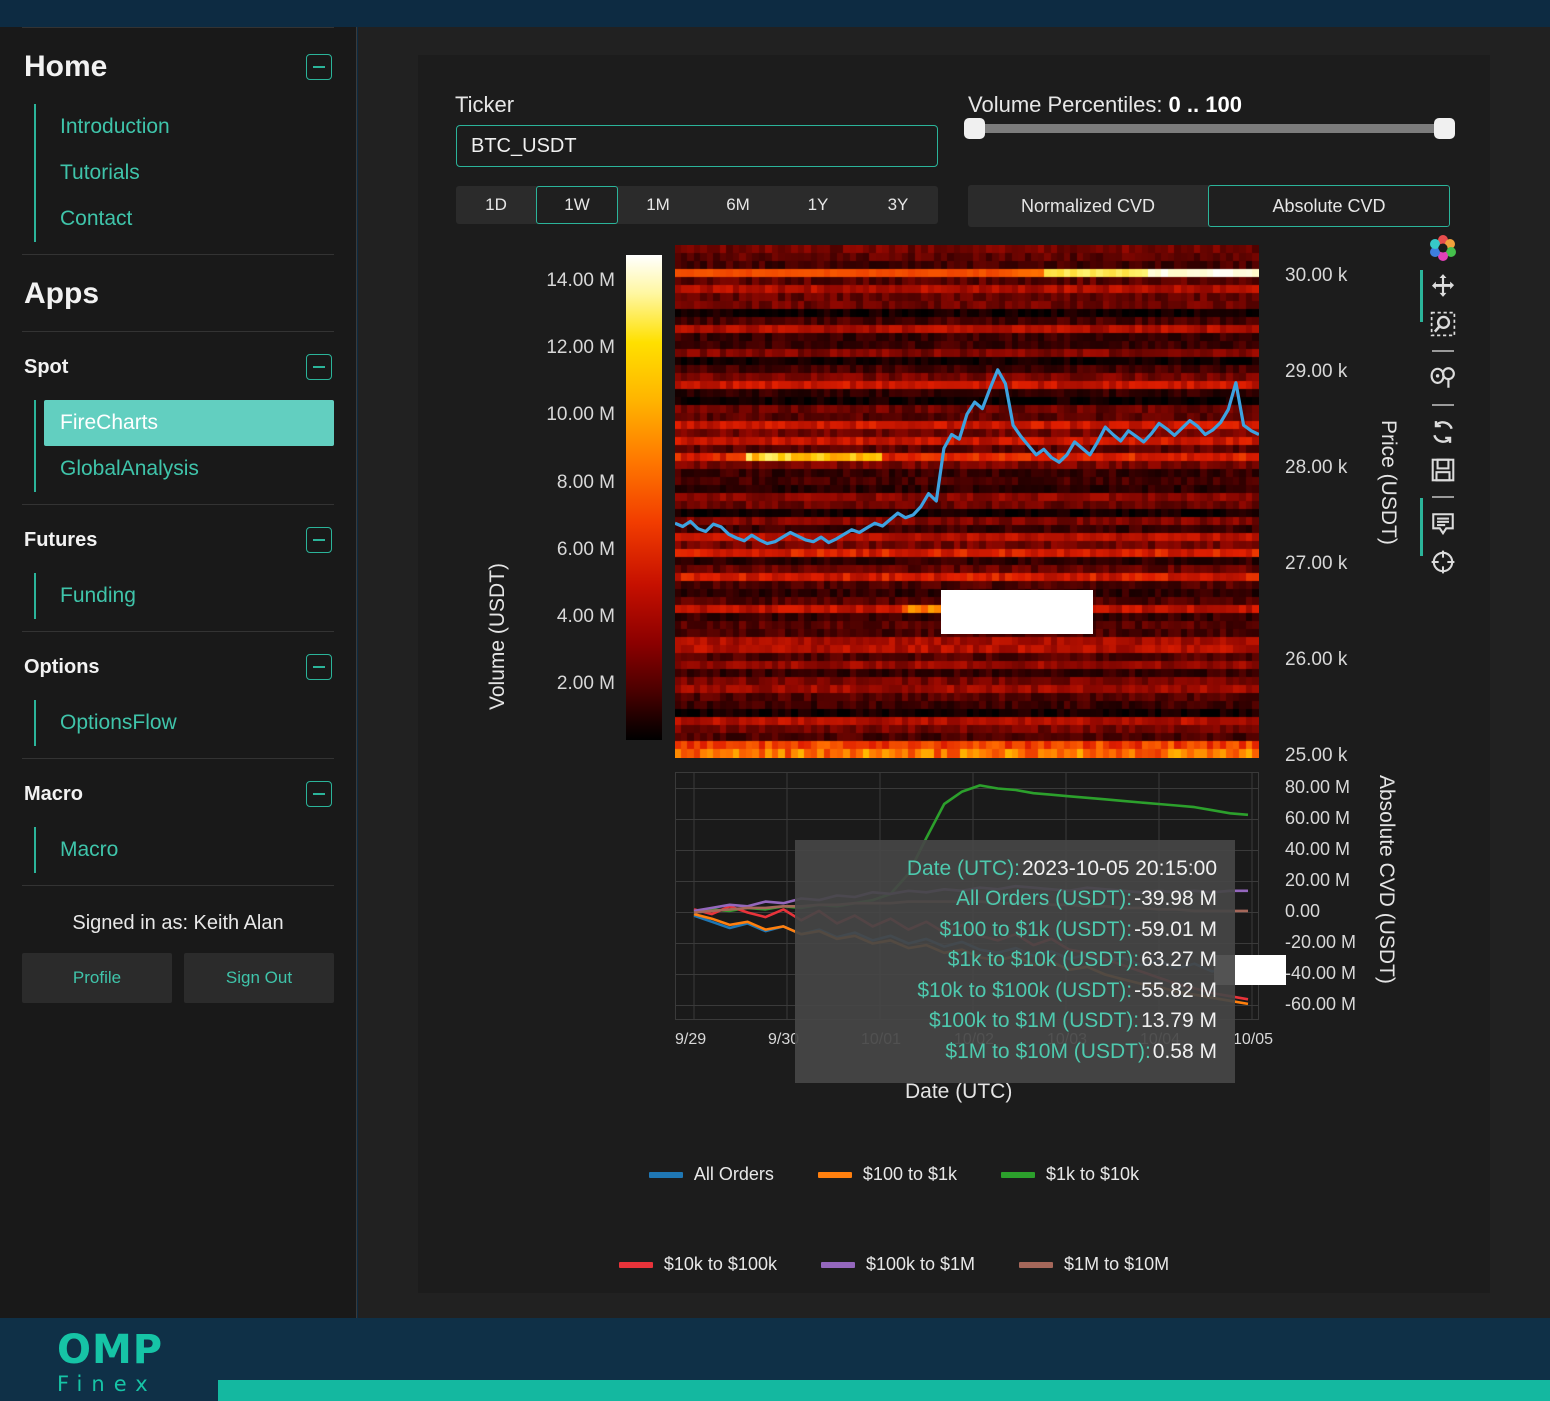 This screenshot has height=1401, width=1550. Describe the element at coordinates (1421, 296) in the screenshot. I see `toolbar-active-indicator-pan` at that location.